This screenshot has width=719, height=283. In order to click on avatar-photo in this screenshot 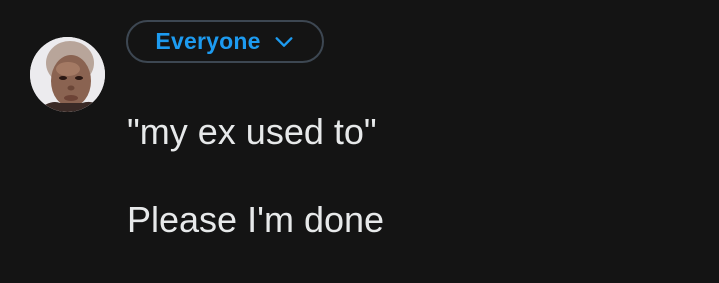, I will do `click(67, 74)`.